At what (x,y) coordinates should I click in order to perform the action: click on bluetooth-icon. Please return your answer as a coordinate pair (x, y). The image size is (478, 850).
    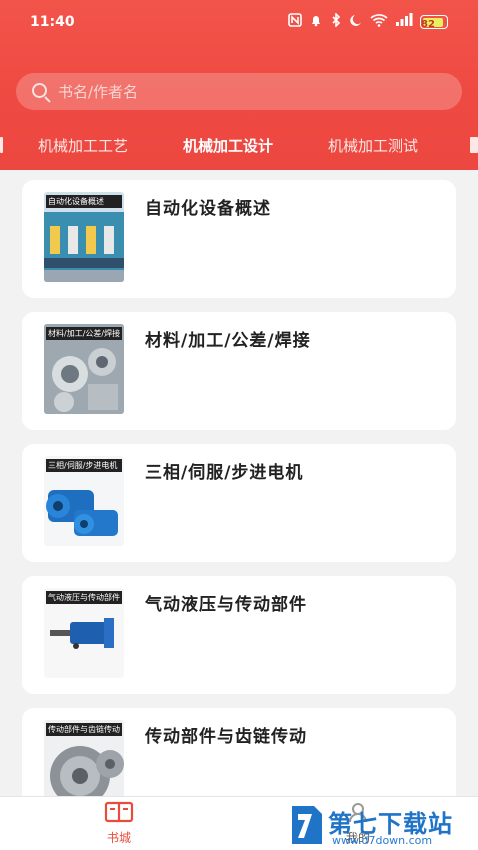
    Looking at the image, I should click on (336, 21).